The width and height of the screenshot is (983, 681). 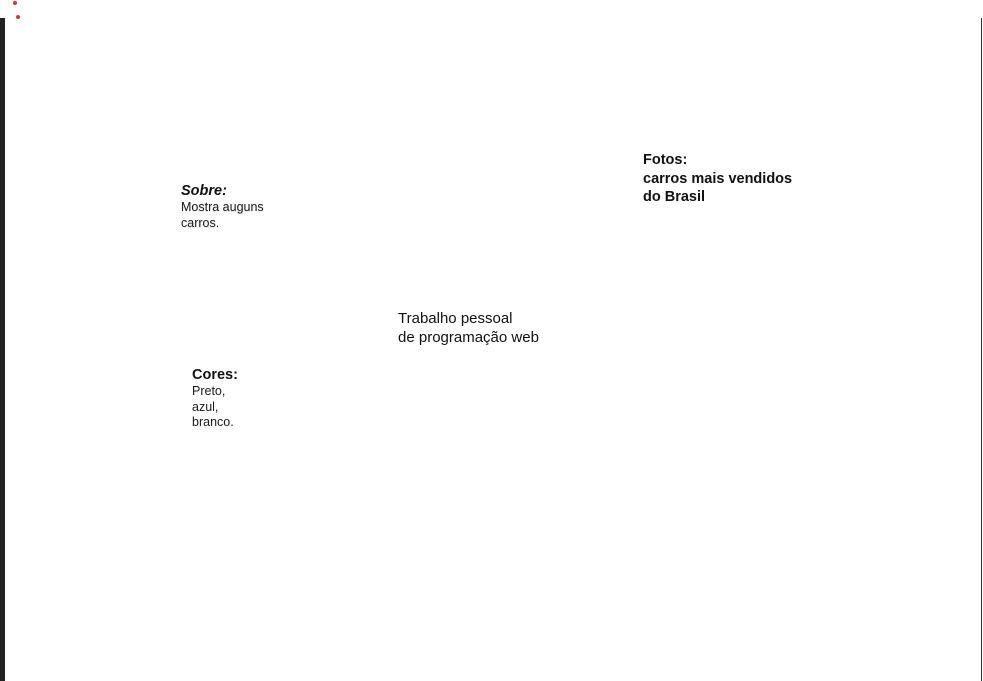 I want to click on fotos-line: do Brasil, so click(x=674, y=197).